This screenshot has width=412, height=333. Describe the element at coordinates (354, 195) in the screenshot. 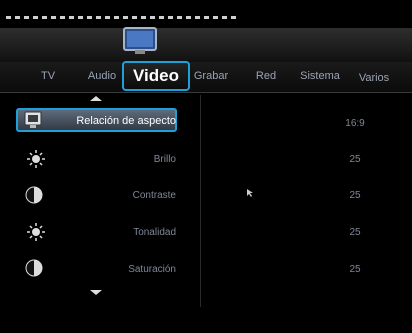

I see `setting-value-contrast: 25` at that location.